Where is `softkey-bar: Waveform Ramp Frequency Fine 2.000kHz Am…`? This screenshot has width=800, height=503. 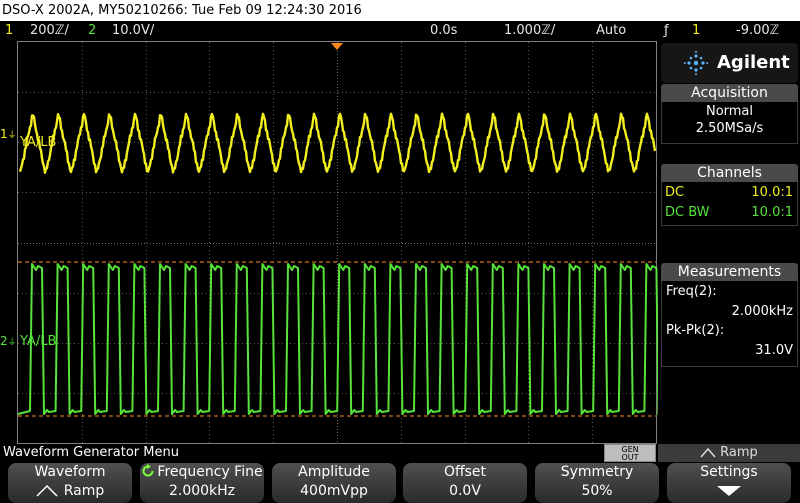
softkey-bar: Waveform Ramp Frequency Fine 2.000kHz Am… is located at coordinates (400, 482).